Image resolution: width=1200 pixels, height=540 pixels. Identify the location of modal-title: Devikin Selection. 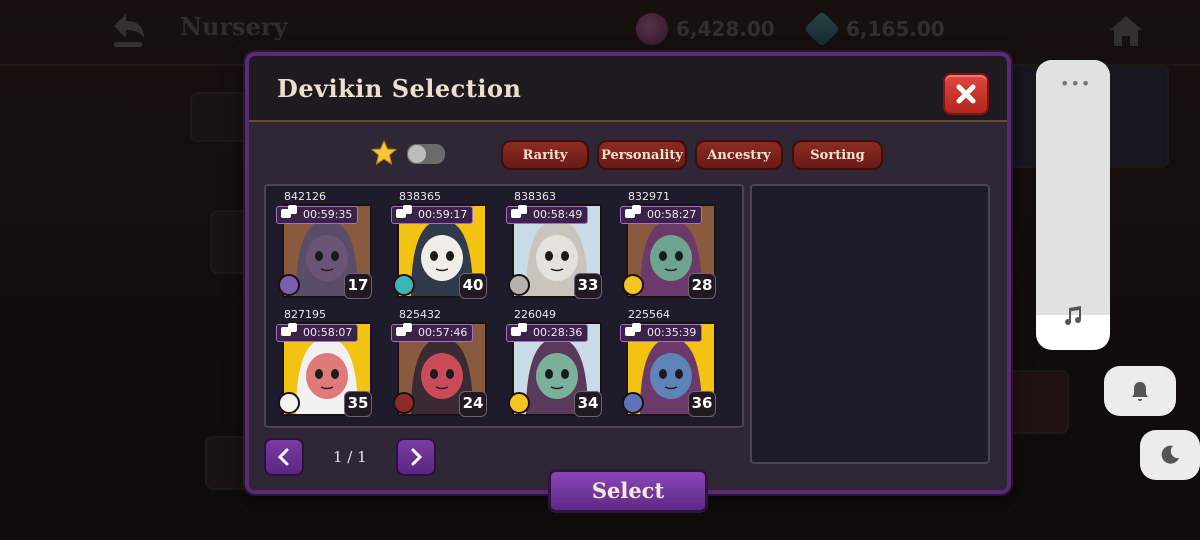
(399, 88).